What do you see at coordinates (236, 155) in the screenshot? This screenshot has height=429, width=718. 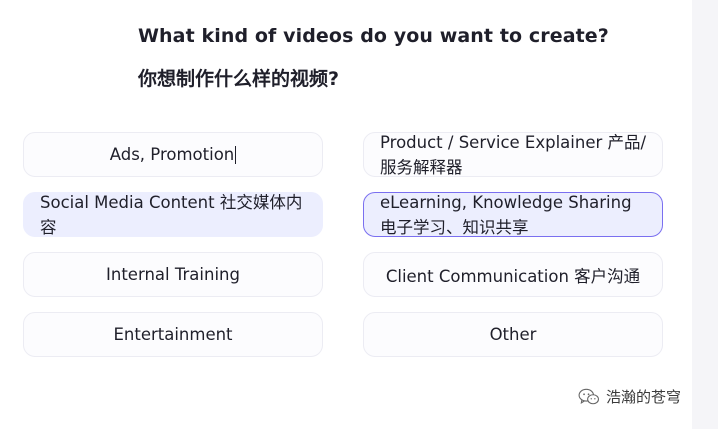 I see `text-caret` at bounding box center [236, 155].